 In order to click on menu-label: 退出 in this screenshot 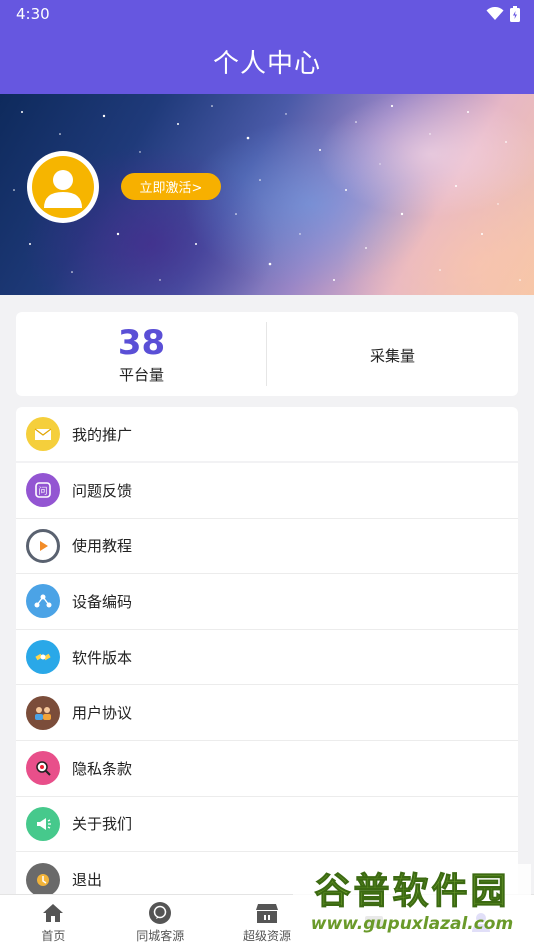, I will do `click(87, 880)`.